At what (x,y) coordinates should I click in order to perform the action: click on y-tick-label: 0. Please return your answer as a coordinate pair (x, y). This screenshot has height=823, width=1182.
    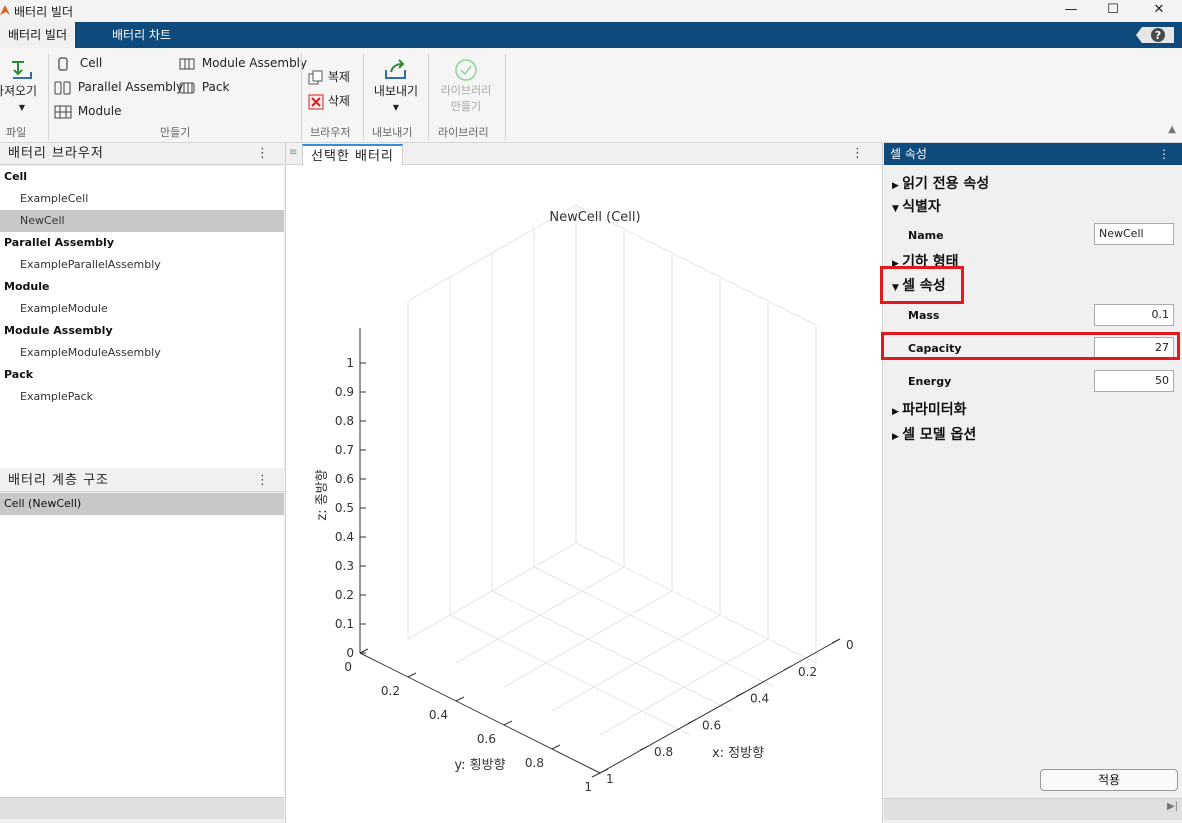
    Looking at the image, I should click on (348, 667).